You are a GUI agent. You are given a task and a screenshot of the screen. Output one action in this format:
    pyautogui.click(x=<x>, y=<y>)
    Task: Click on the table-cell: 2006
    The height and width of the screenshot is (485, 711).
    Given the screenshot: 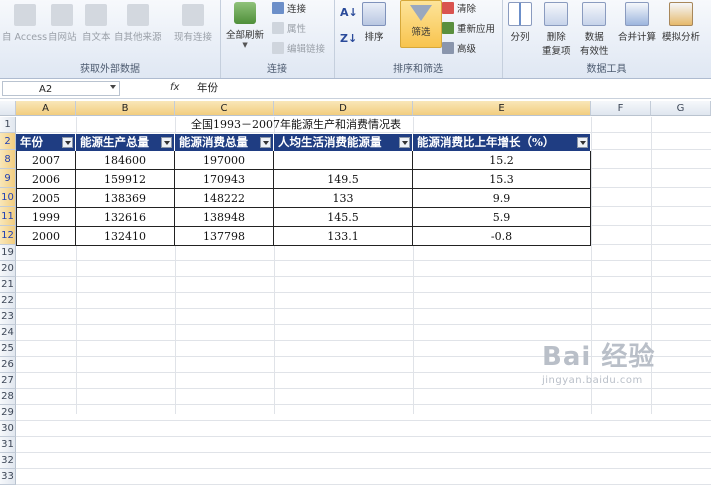 What is the action you would take?
    pyautogui.click(x=46, y=179)
    